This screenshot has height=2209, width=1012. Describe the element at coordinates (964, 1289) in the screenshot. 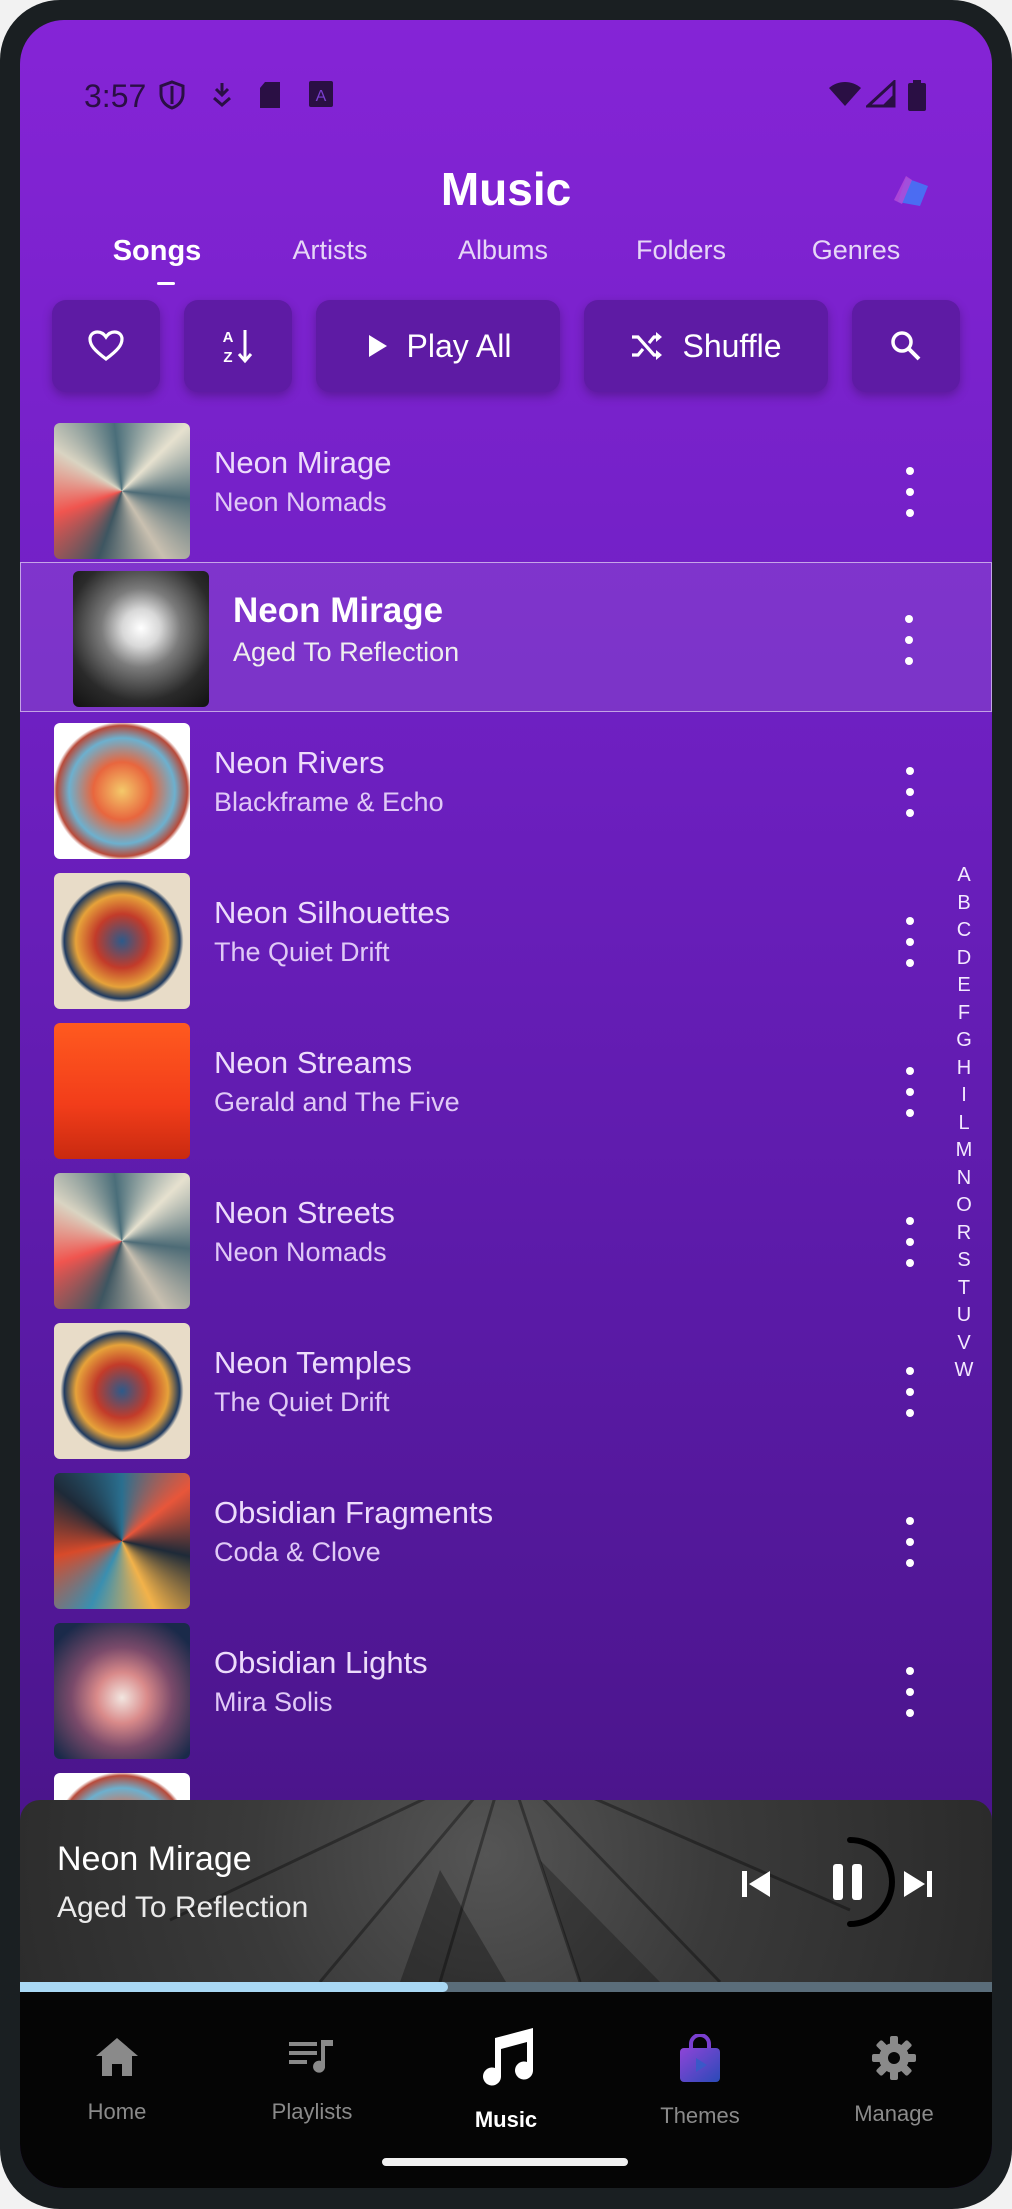

I see `alphabet-letter: T` at that location.